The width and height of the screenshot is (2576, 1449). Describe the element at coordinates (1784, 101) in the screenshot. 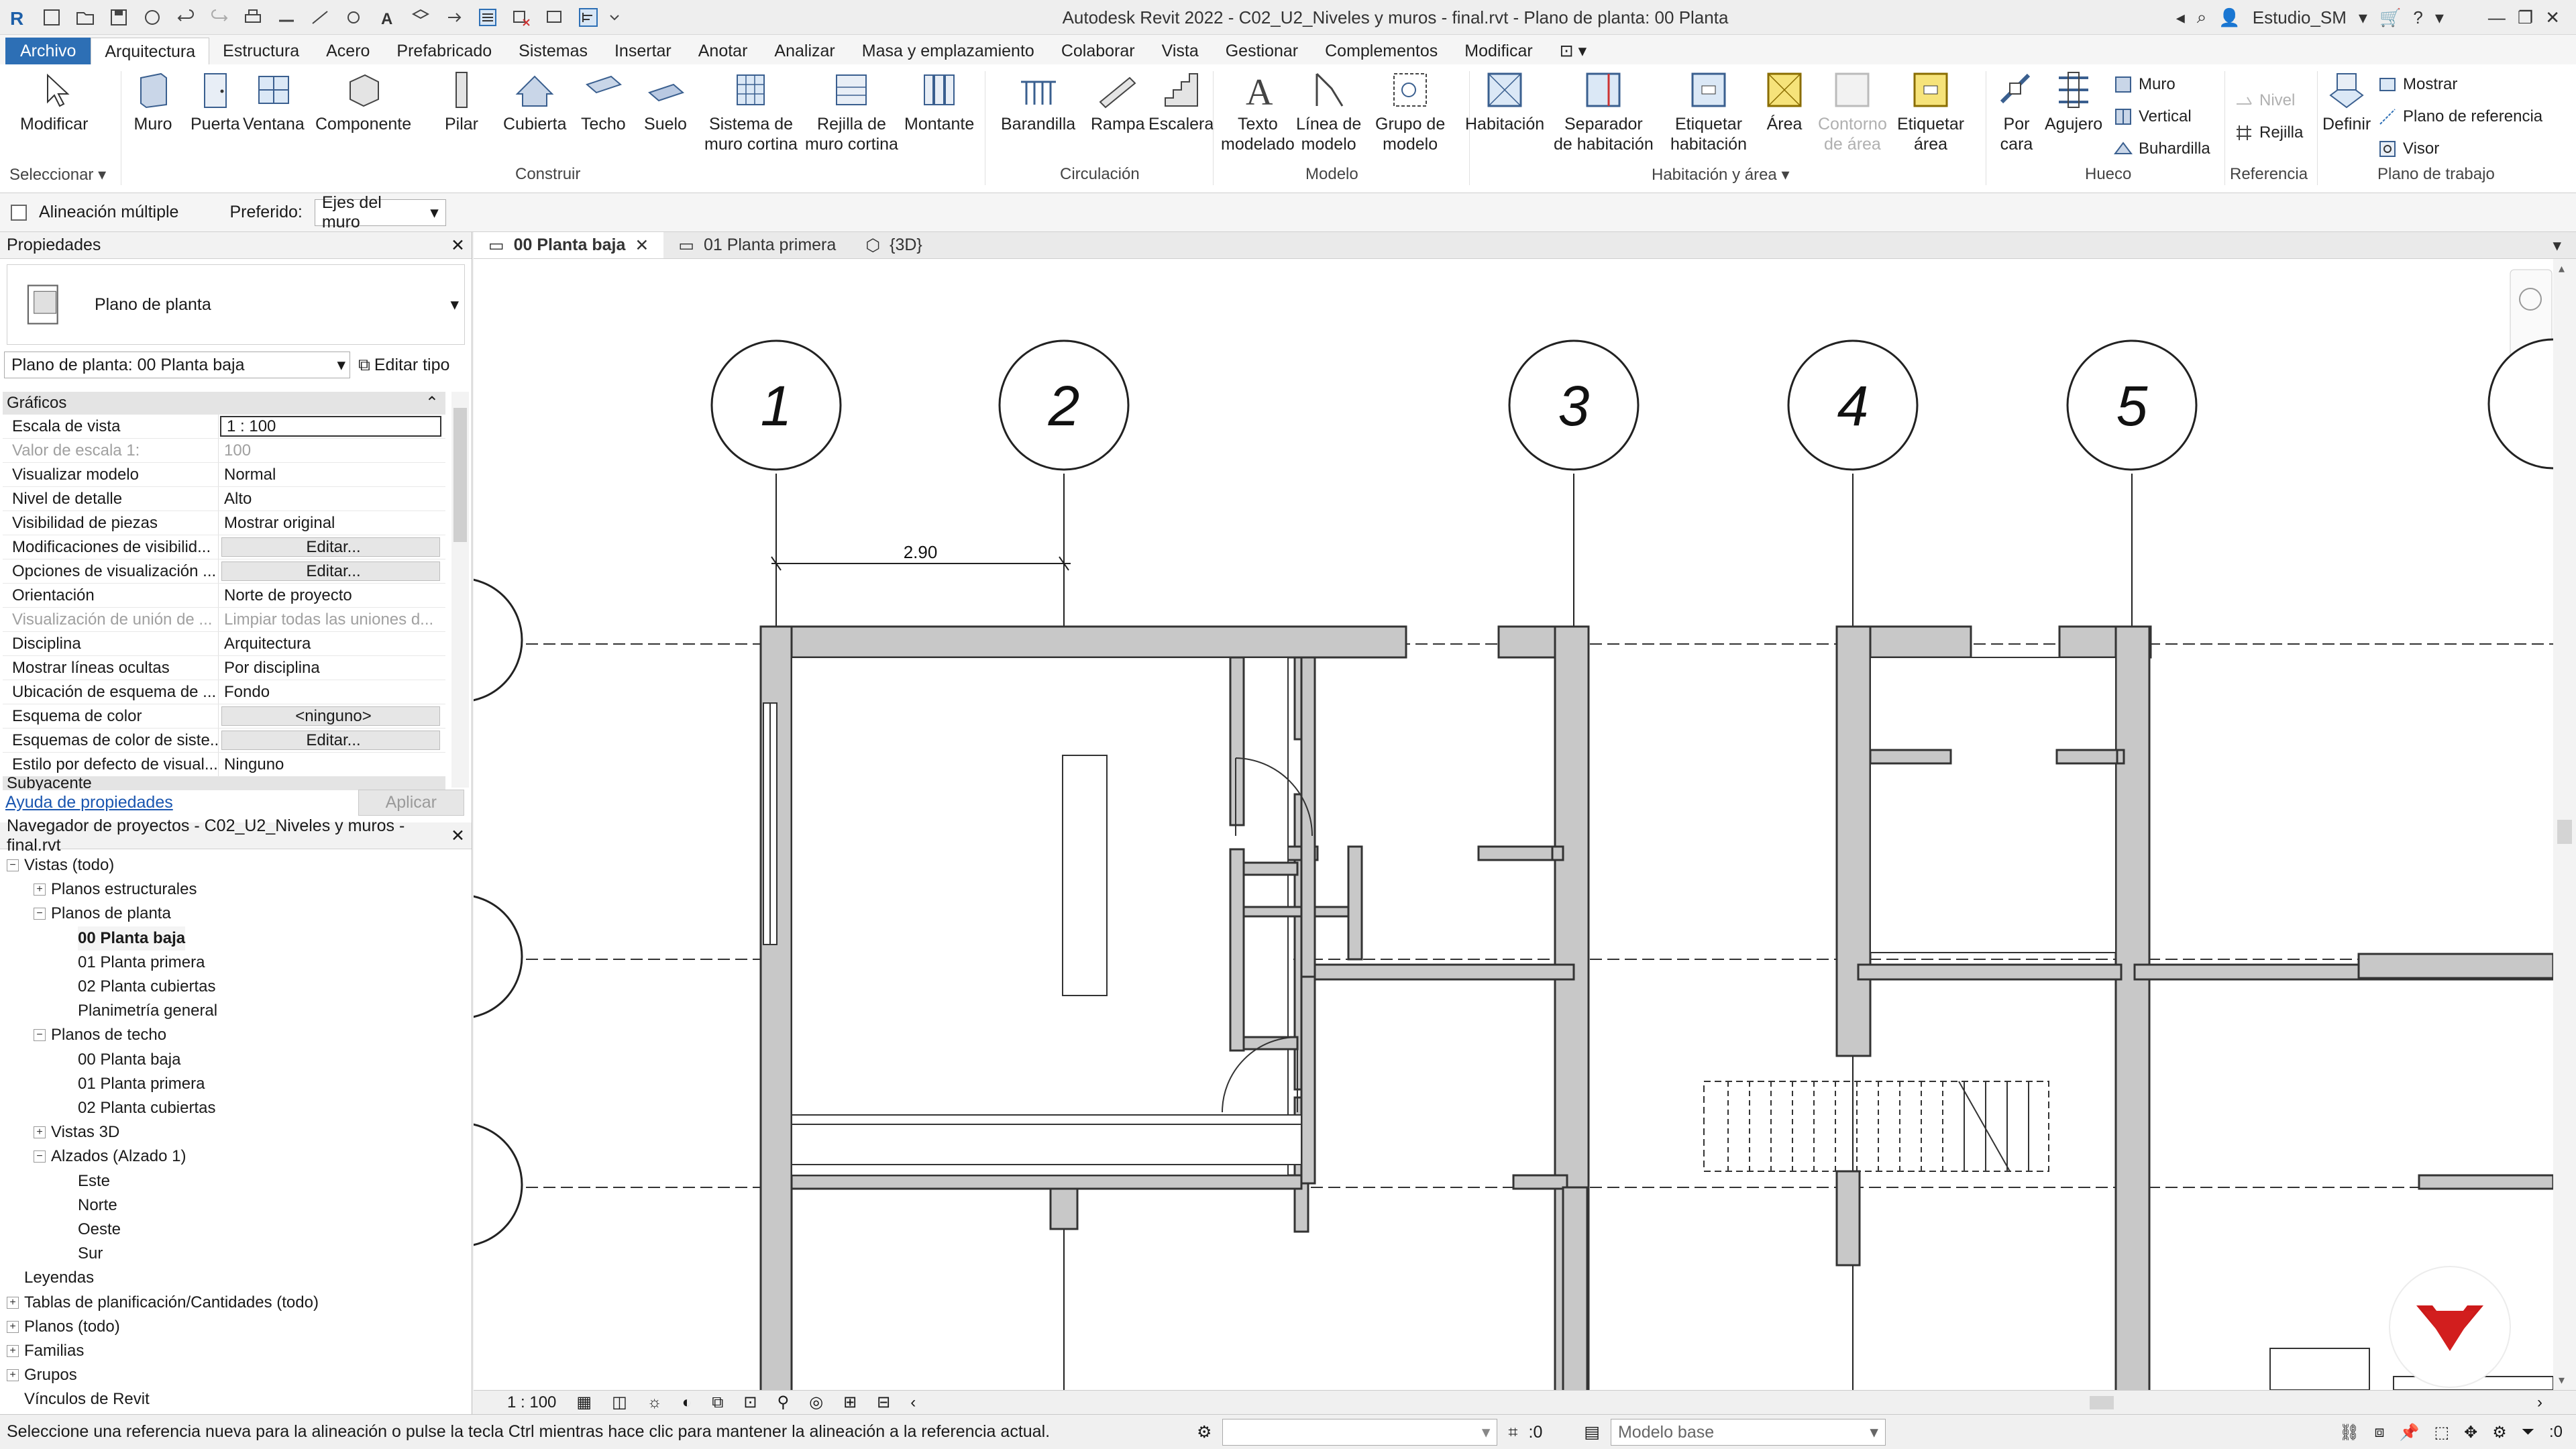

I see `area-button: Área` at that location.